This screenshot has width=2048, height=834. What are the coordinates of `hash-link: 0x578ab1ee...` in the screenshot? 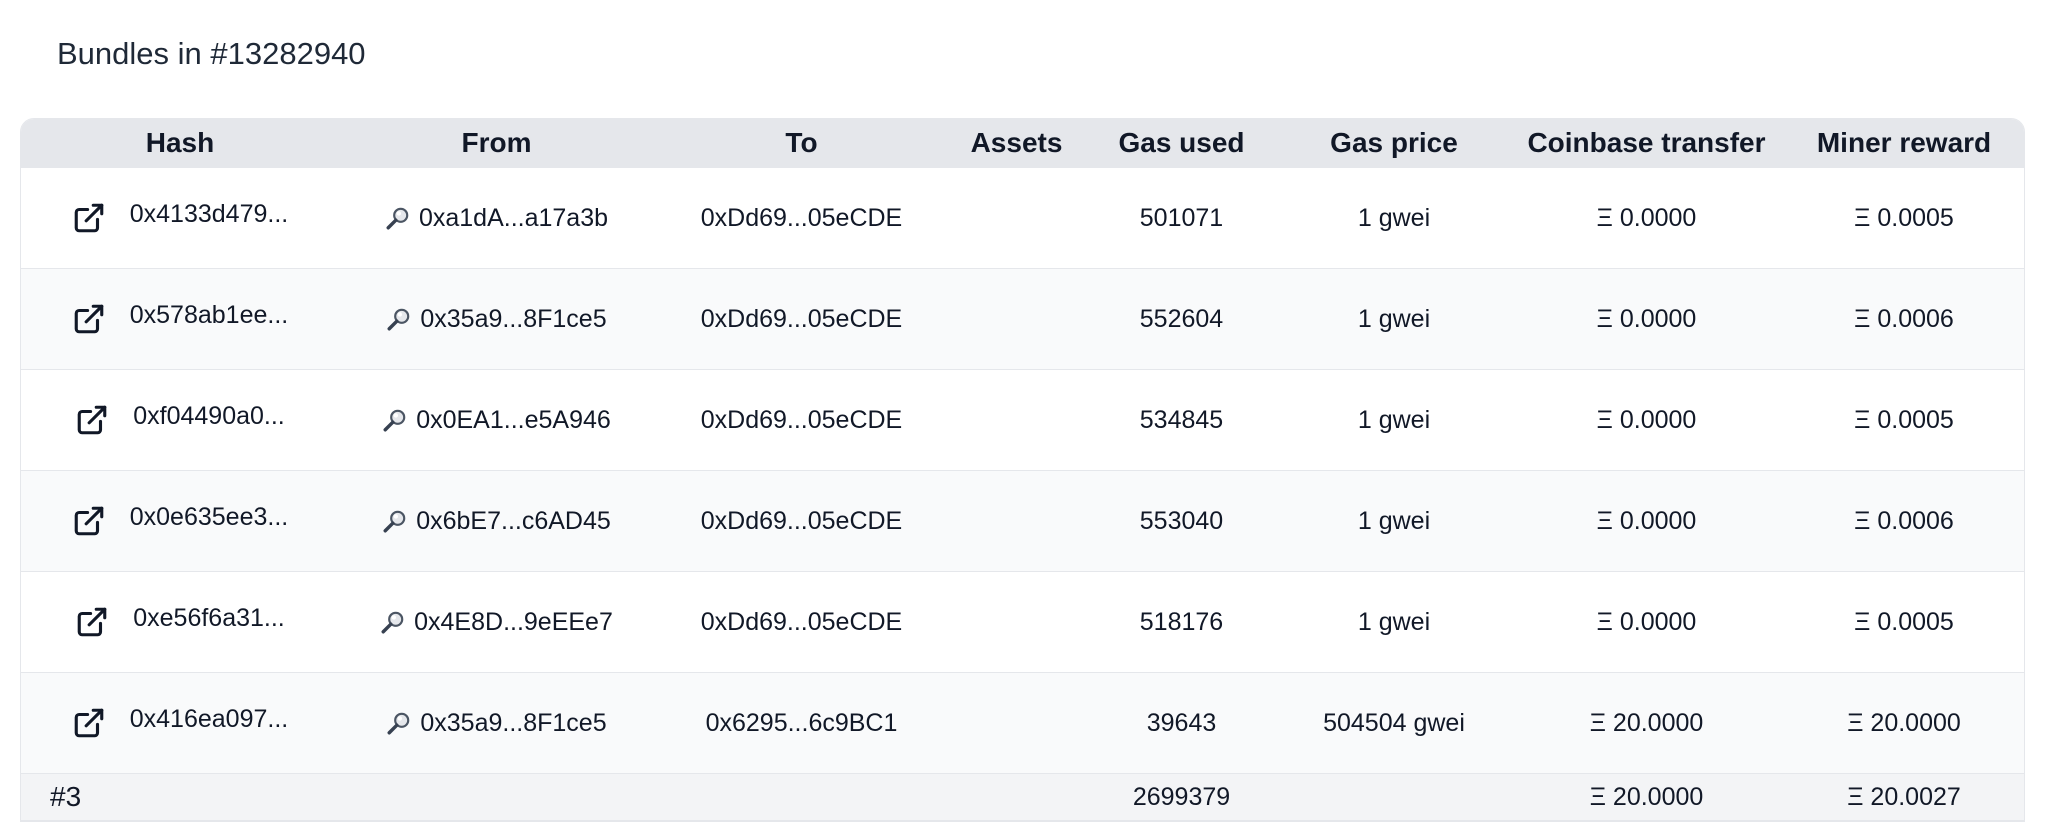 It's located at (209, 315).